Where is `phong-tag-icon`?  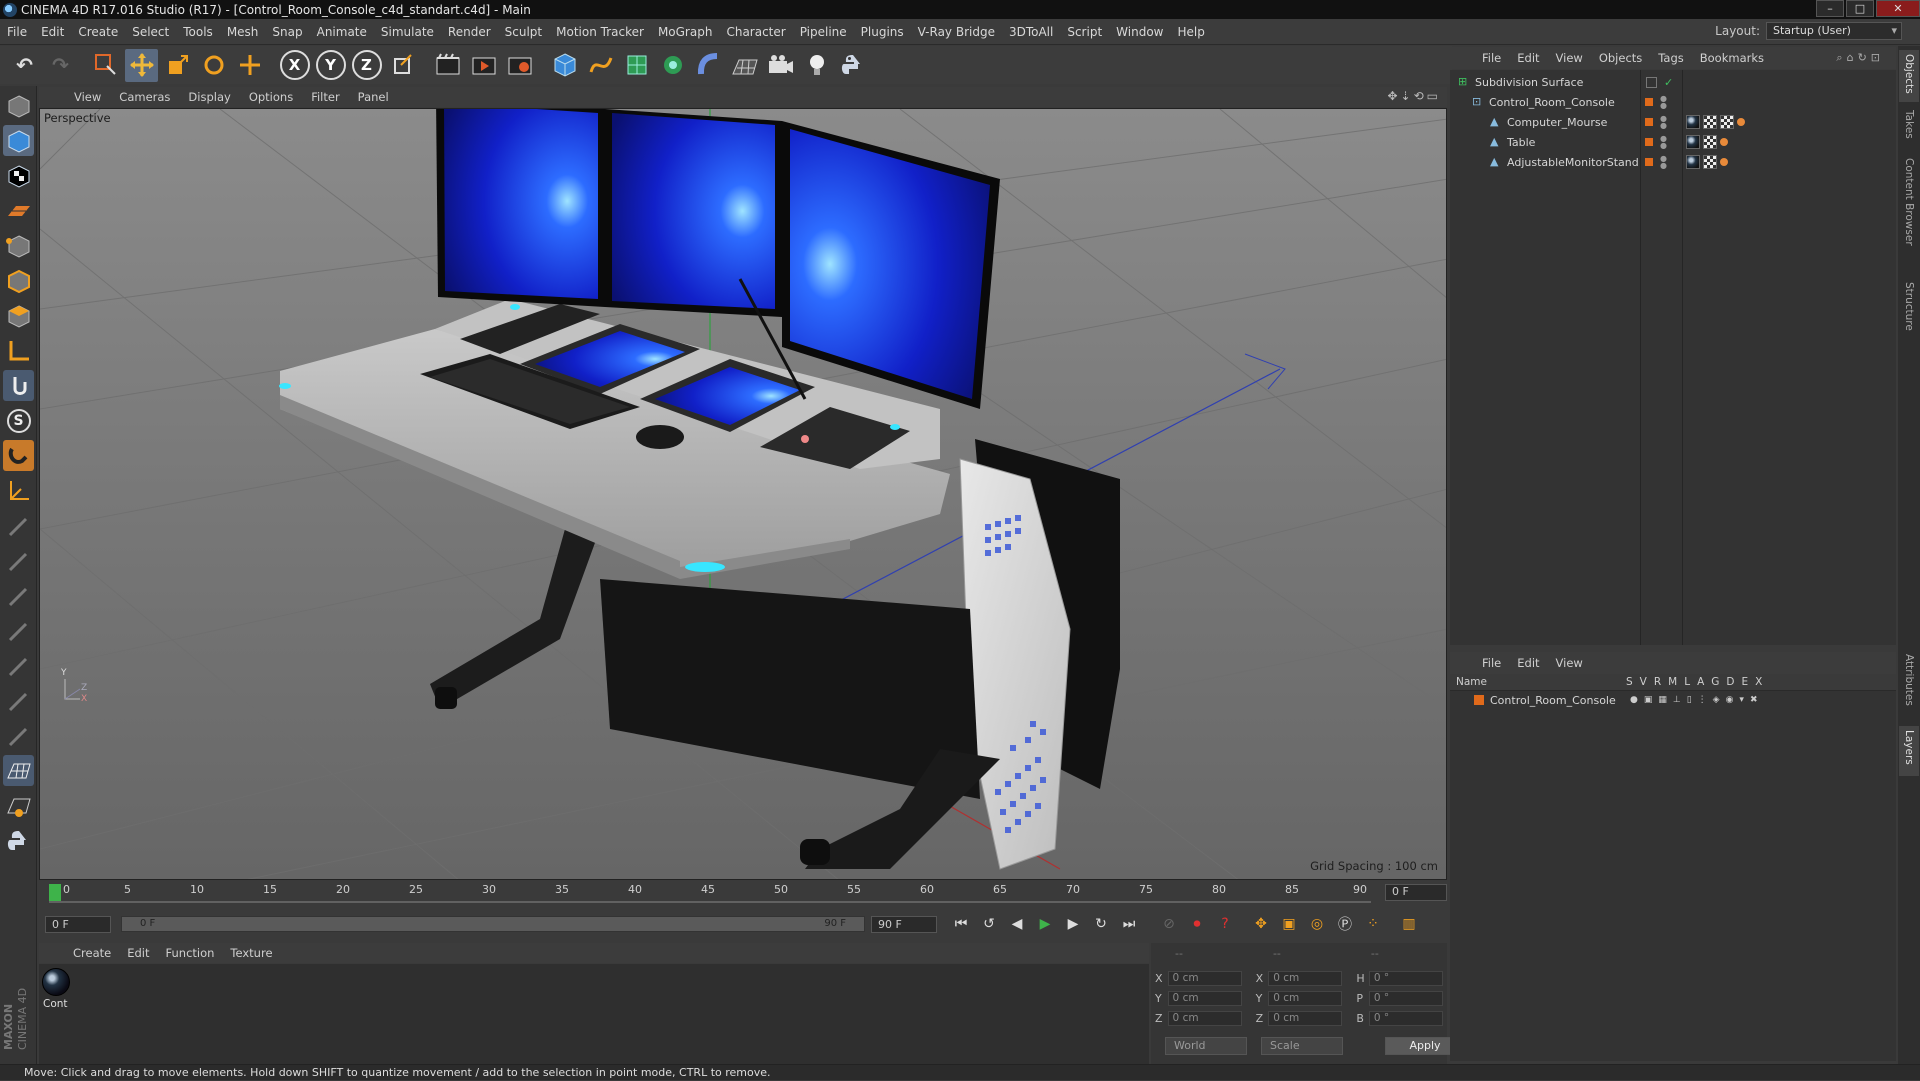 phong-tag-icon is located at coordinates (1724, 162).